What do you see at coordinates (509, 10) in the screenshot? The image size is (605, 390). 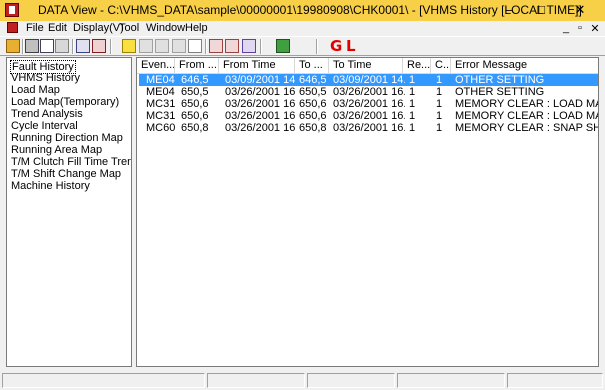 I see `minimize-button: –` at bounding box center [509, 10].